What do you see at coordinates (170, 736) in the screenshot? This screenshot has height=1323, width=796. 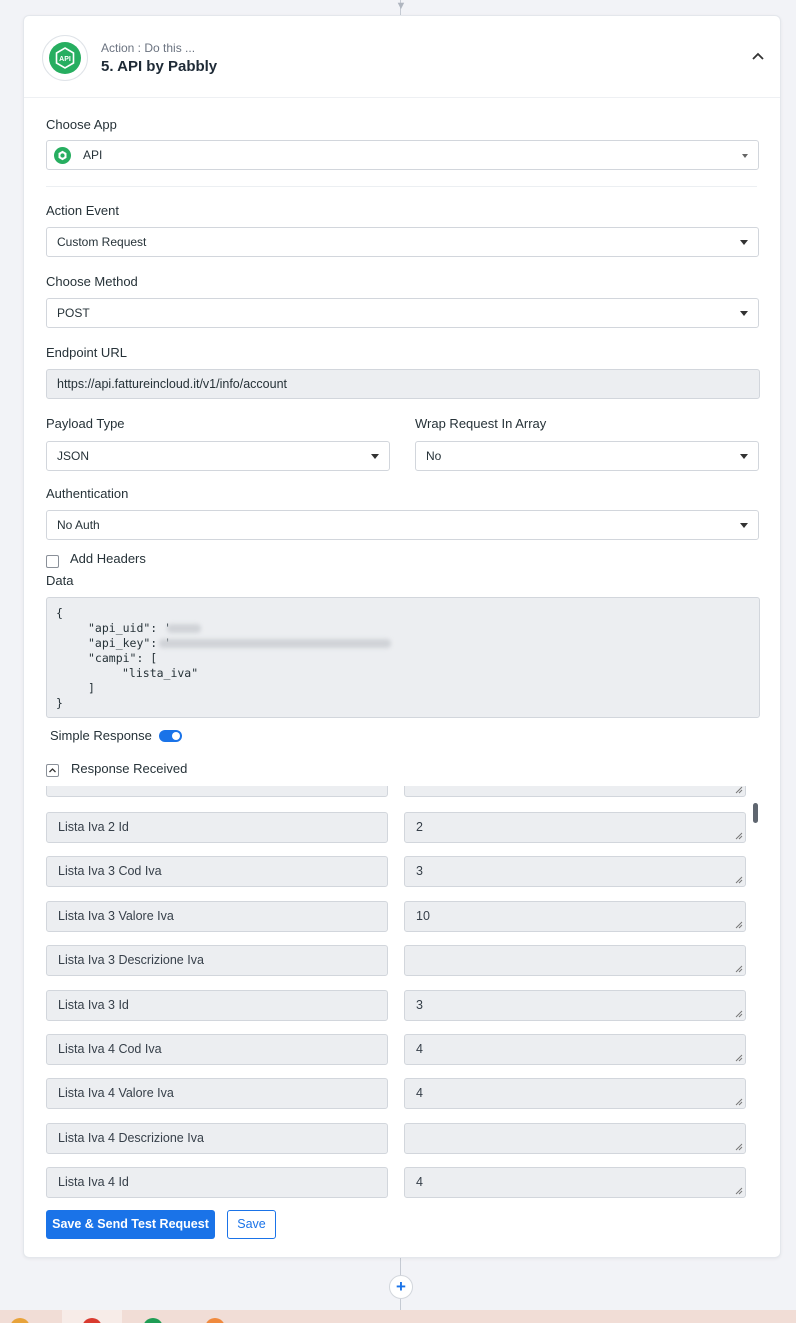 I see `simple-response-toggle` at bounding box center [170, 736].